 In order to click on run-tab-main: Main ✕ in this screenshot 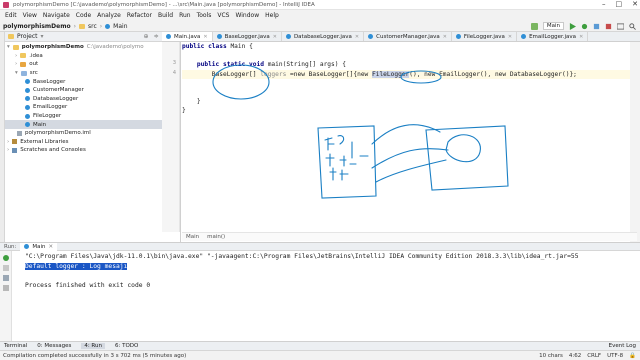, I will do `click(39, 246)`.